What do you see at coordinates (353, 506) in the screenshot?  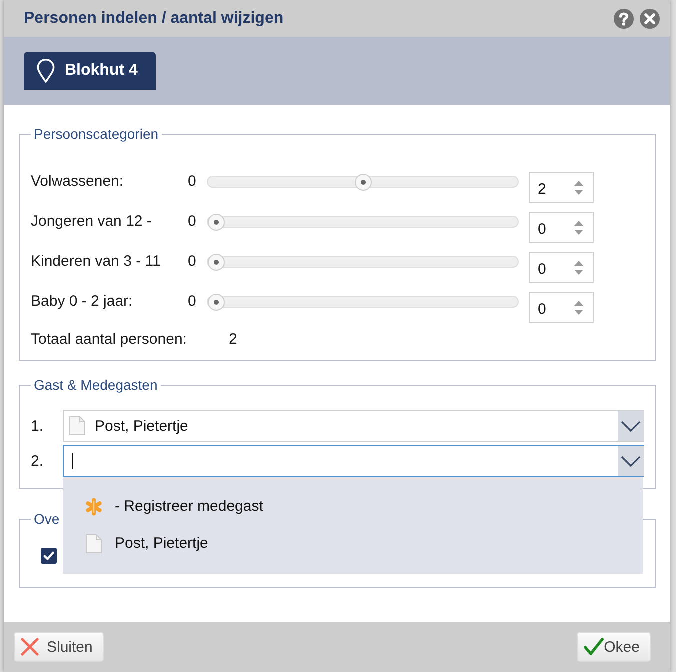 I see `dropdown-item: - Registreer medegast` at bounding box center [353, 506].